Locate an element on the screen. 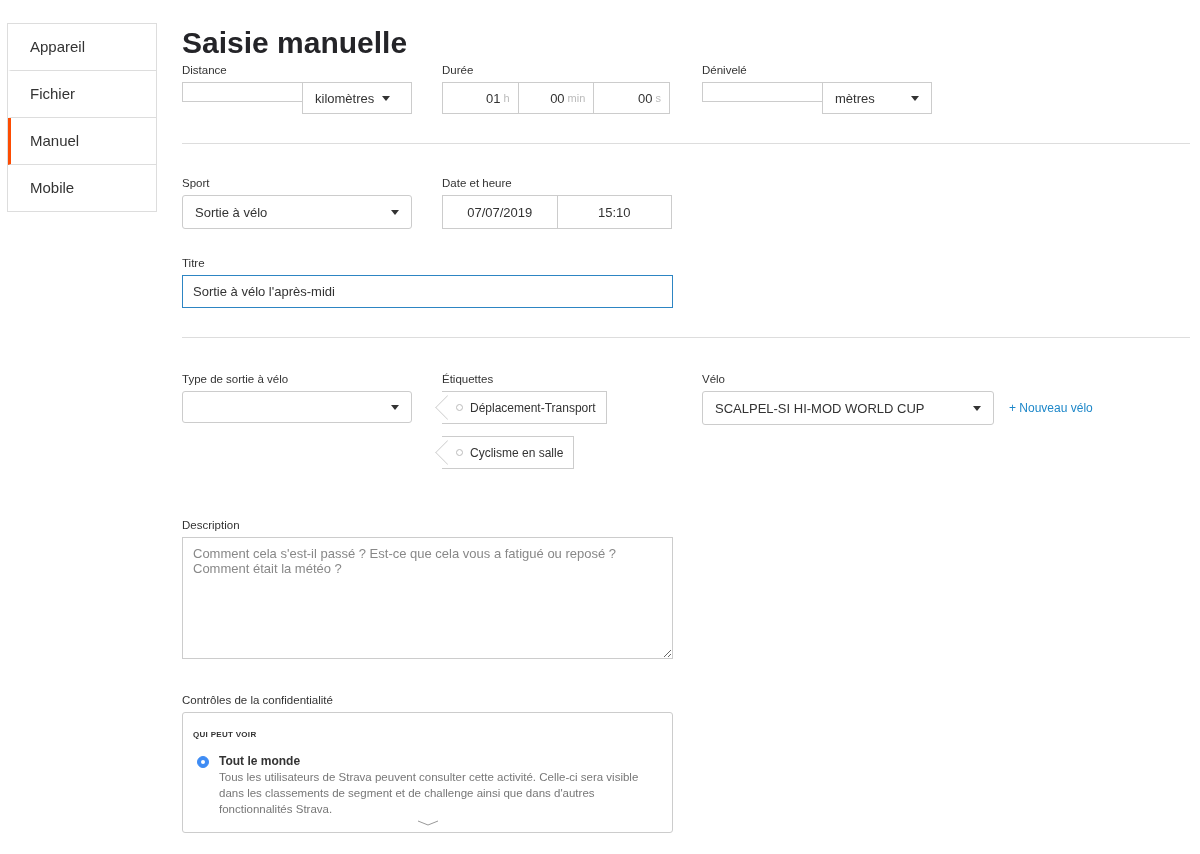 Image resolution: width=1200 pixels, height=854 pixels. sidebar-item: Fichier is located at coordinates (82, 94).